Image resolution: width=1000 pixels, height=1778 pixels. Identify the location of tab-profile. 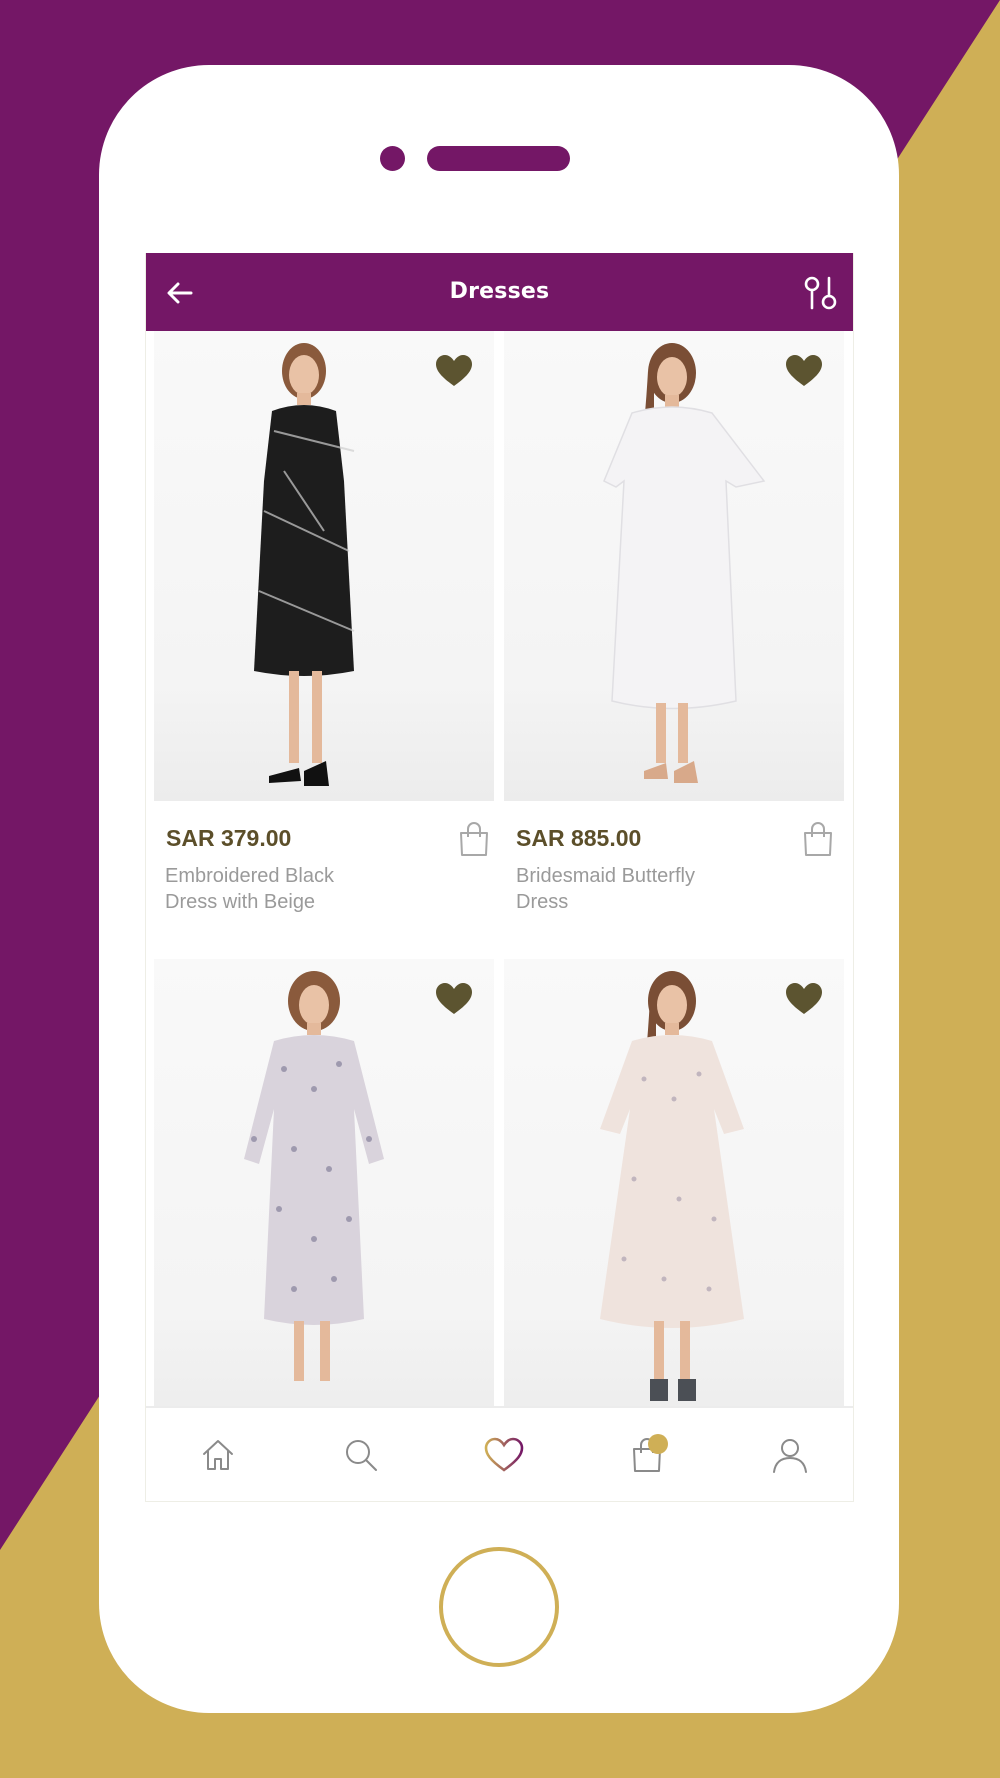
(790, 1455).